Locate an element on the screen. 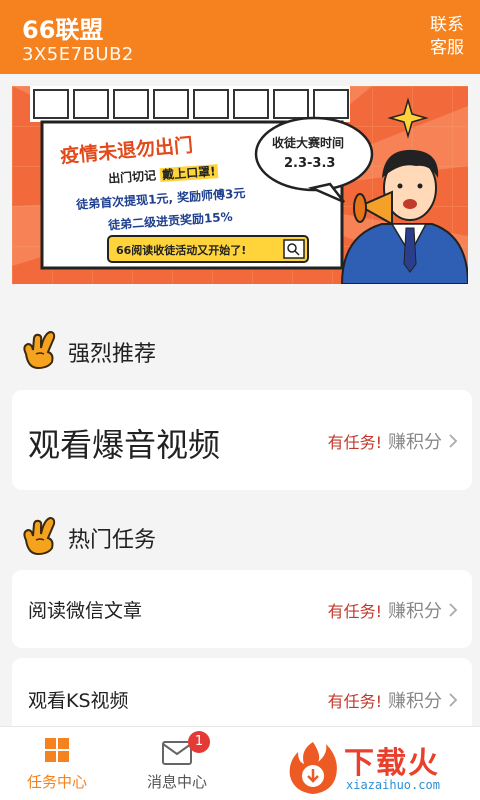 This screenshot has height=800, width=480. watermark-url: xiazaihuo.com is located at coordinates (393, 785).